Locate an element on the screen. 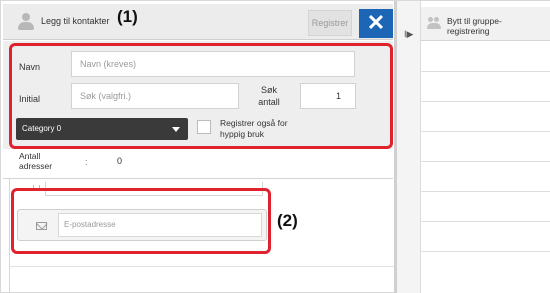 The height and width of the screenshot is (293, 550). group-register-label: Bytt til gruppe-registrering is located at coordinates (474, 26).